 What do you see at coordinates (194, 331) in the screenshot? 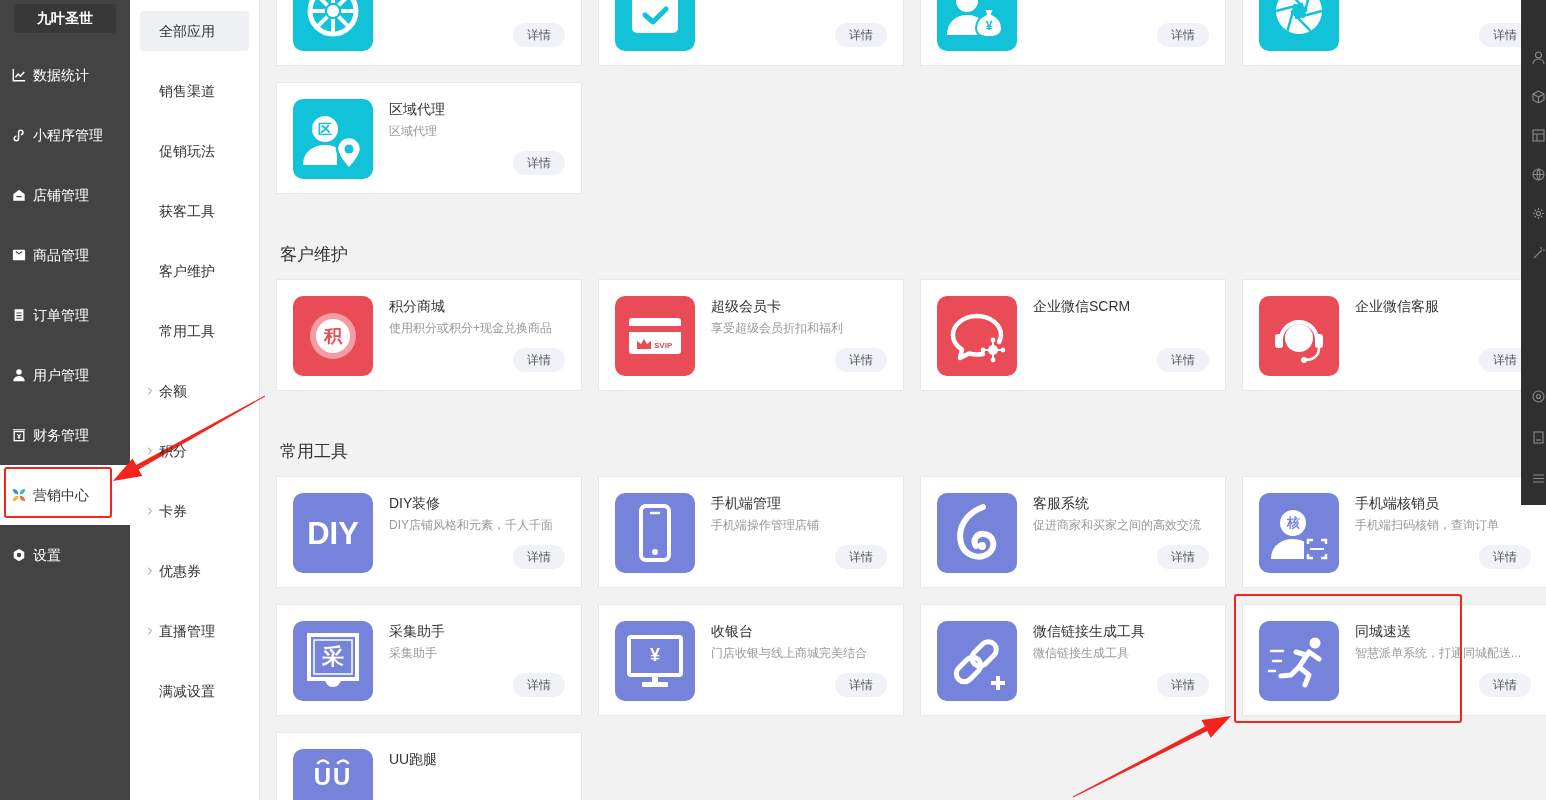
I see `sub-nav-item: 常用工具` at bounding box center [194, 331].